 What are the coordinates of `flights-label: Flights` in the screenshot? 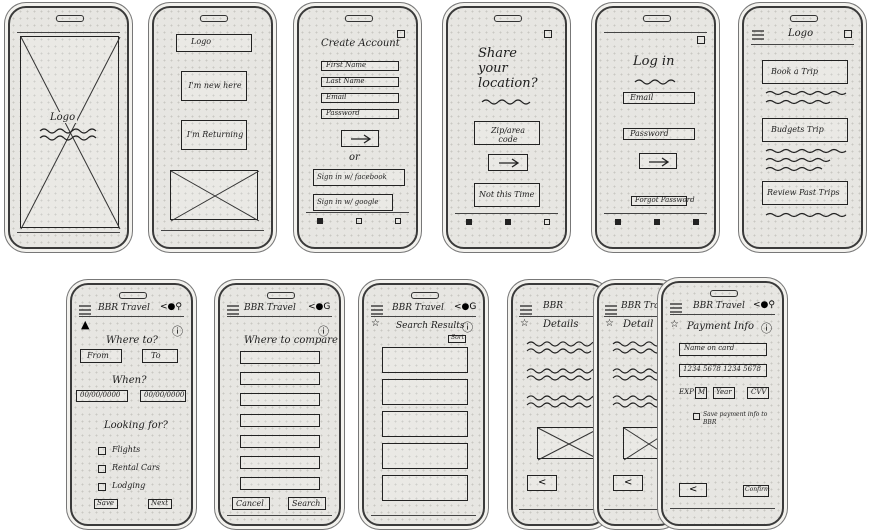 It's located at (126, 449).